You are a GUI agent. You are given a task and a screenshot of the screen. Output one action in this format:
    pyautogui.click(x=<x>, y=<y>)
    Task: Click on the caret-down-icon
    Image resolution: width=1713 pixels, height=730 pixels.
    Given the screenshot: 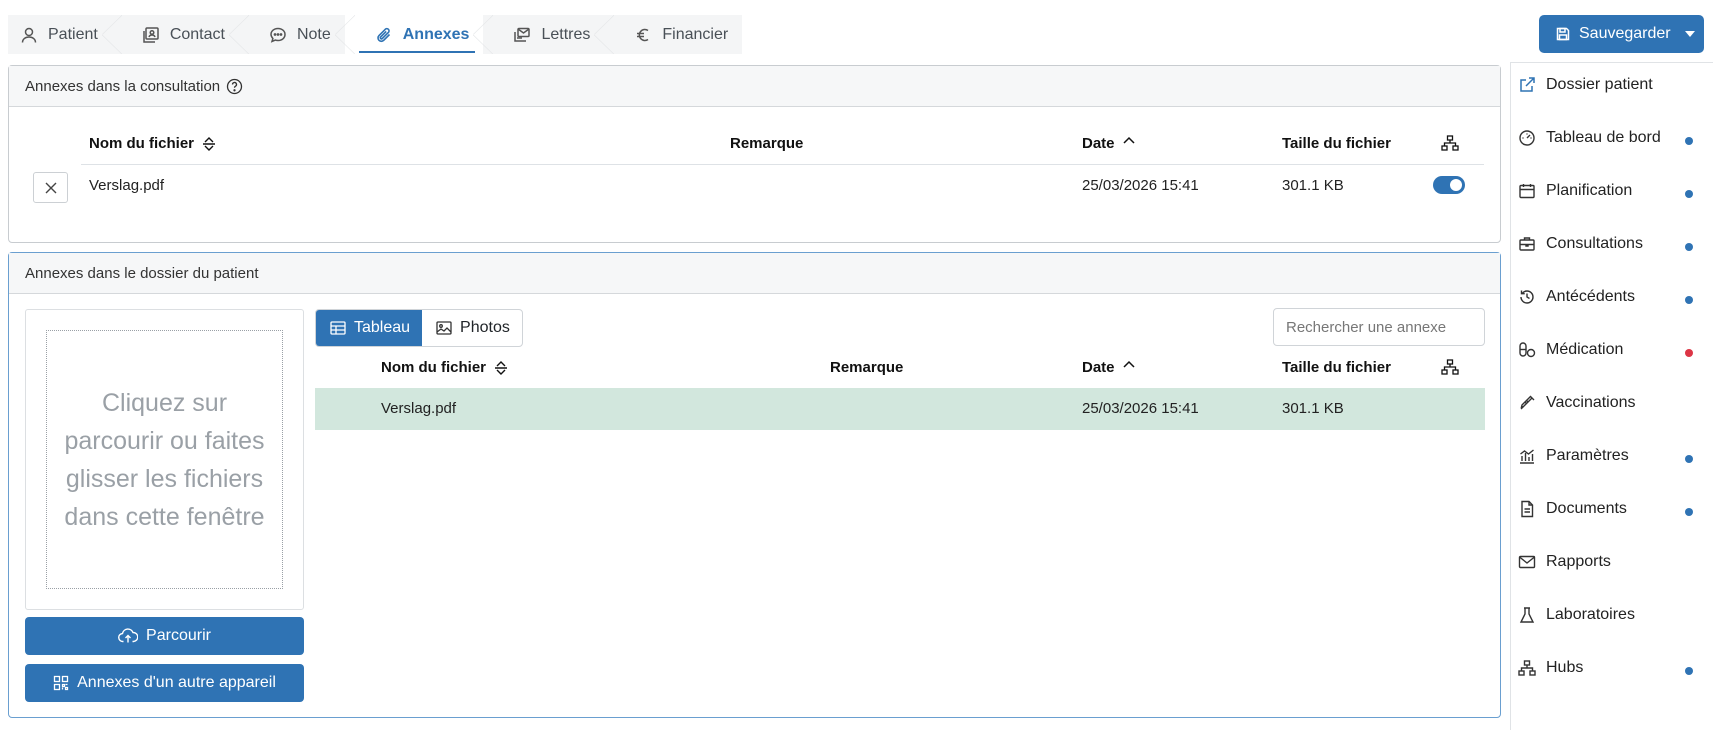 What is the action you would take?
    pyautogui.click(x=1690, y=34)
    